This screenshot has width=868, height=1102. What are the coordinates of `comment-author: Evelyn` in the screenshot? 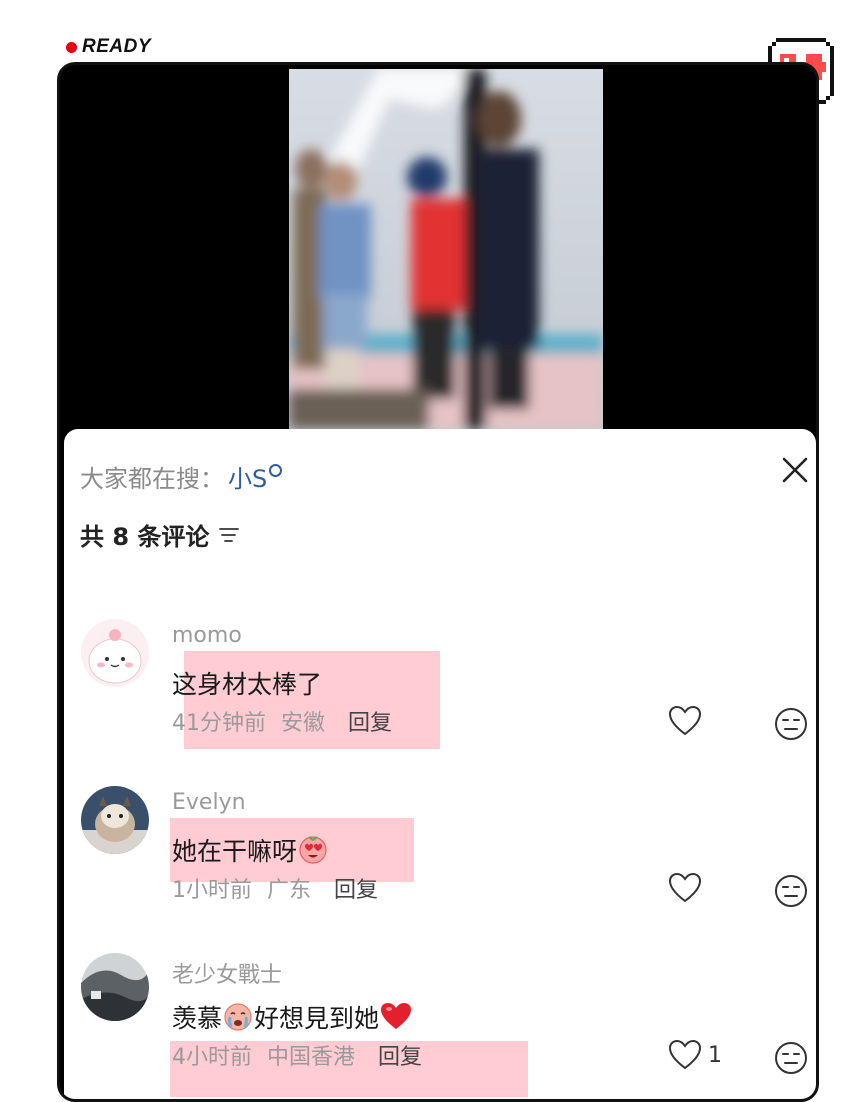 It's located at (209, 802).